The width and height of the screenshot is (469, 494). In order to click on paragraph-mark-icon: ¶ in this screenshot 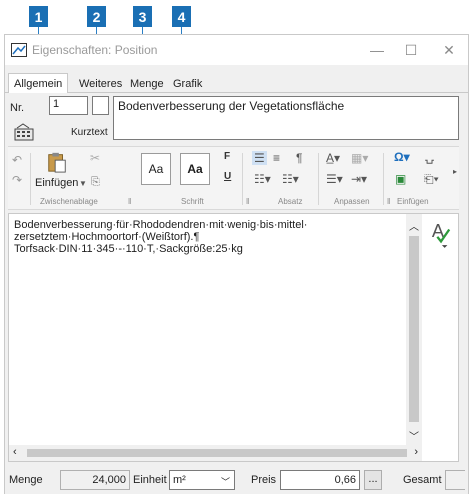, I will do `click(299, 158)`.